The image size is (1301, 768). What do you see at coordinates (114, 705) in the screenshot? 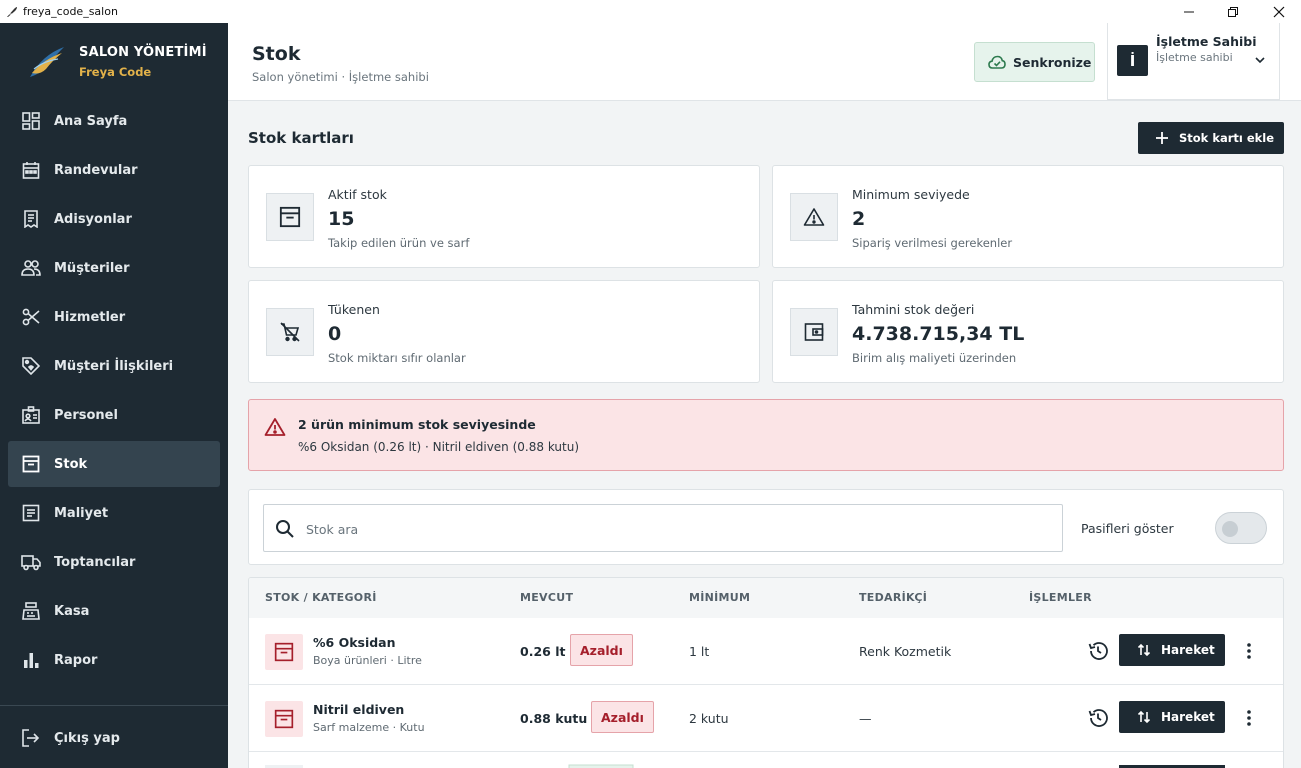
I see `sidebar-divider` at bounding box center [114, 705].